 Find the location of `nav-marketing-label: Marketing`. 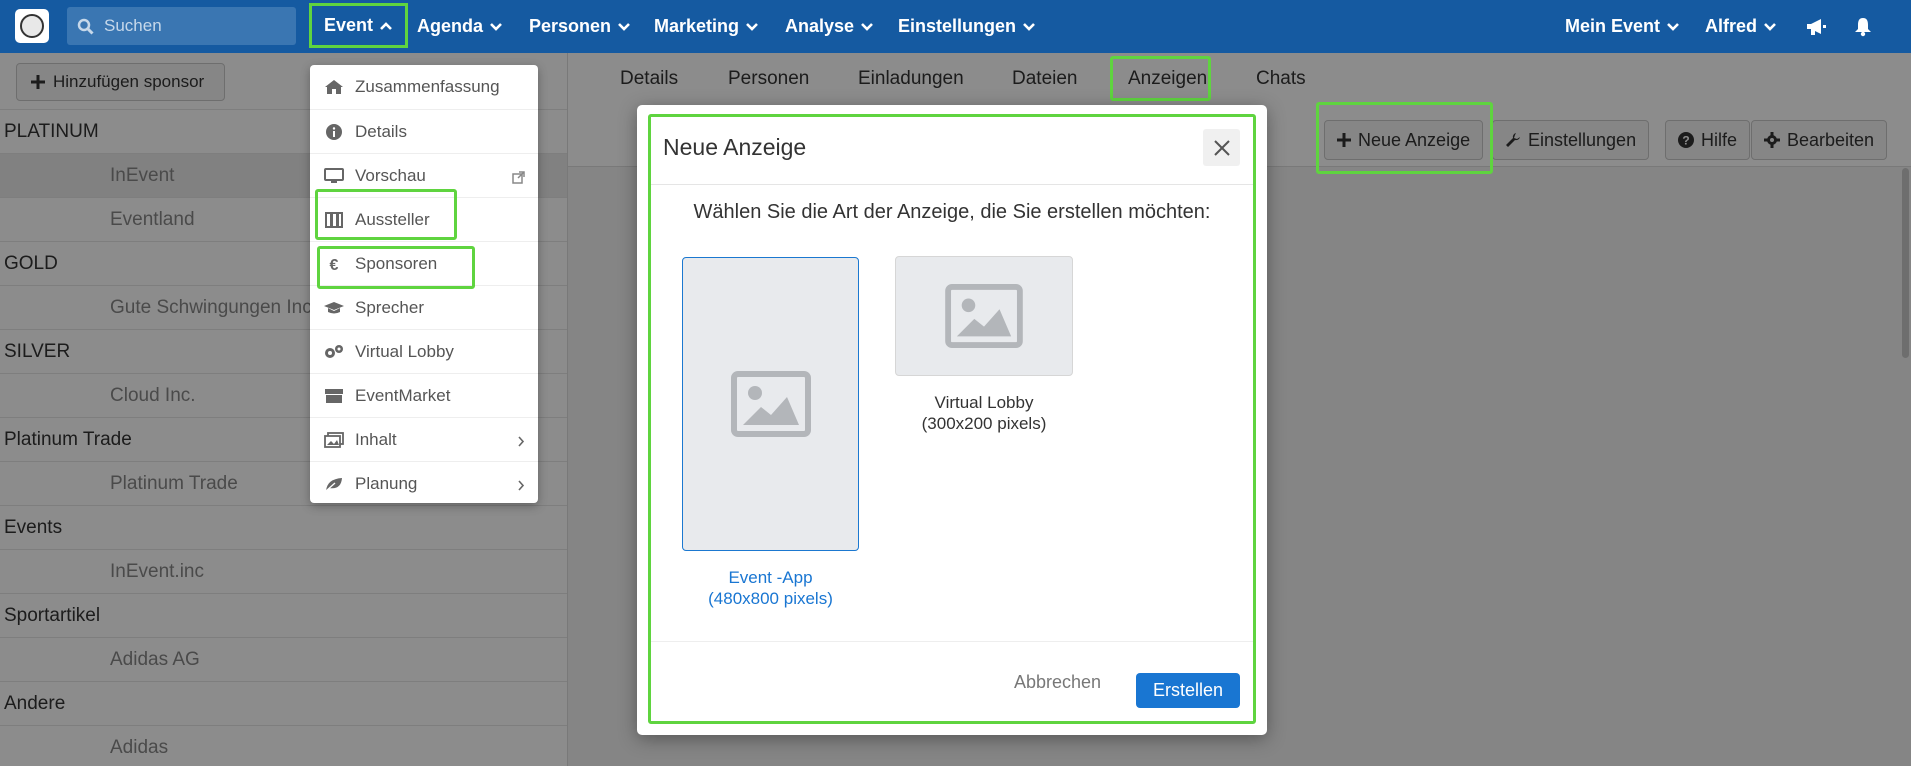

nav-marketing-label: Marketing is located at coordinates (697, 26).